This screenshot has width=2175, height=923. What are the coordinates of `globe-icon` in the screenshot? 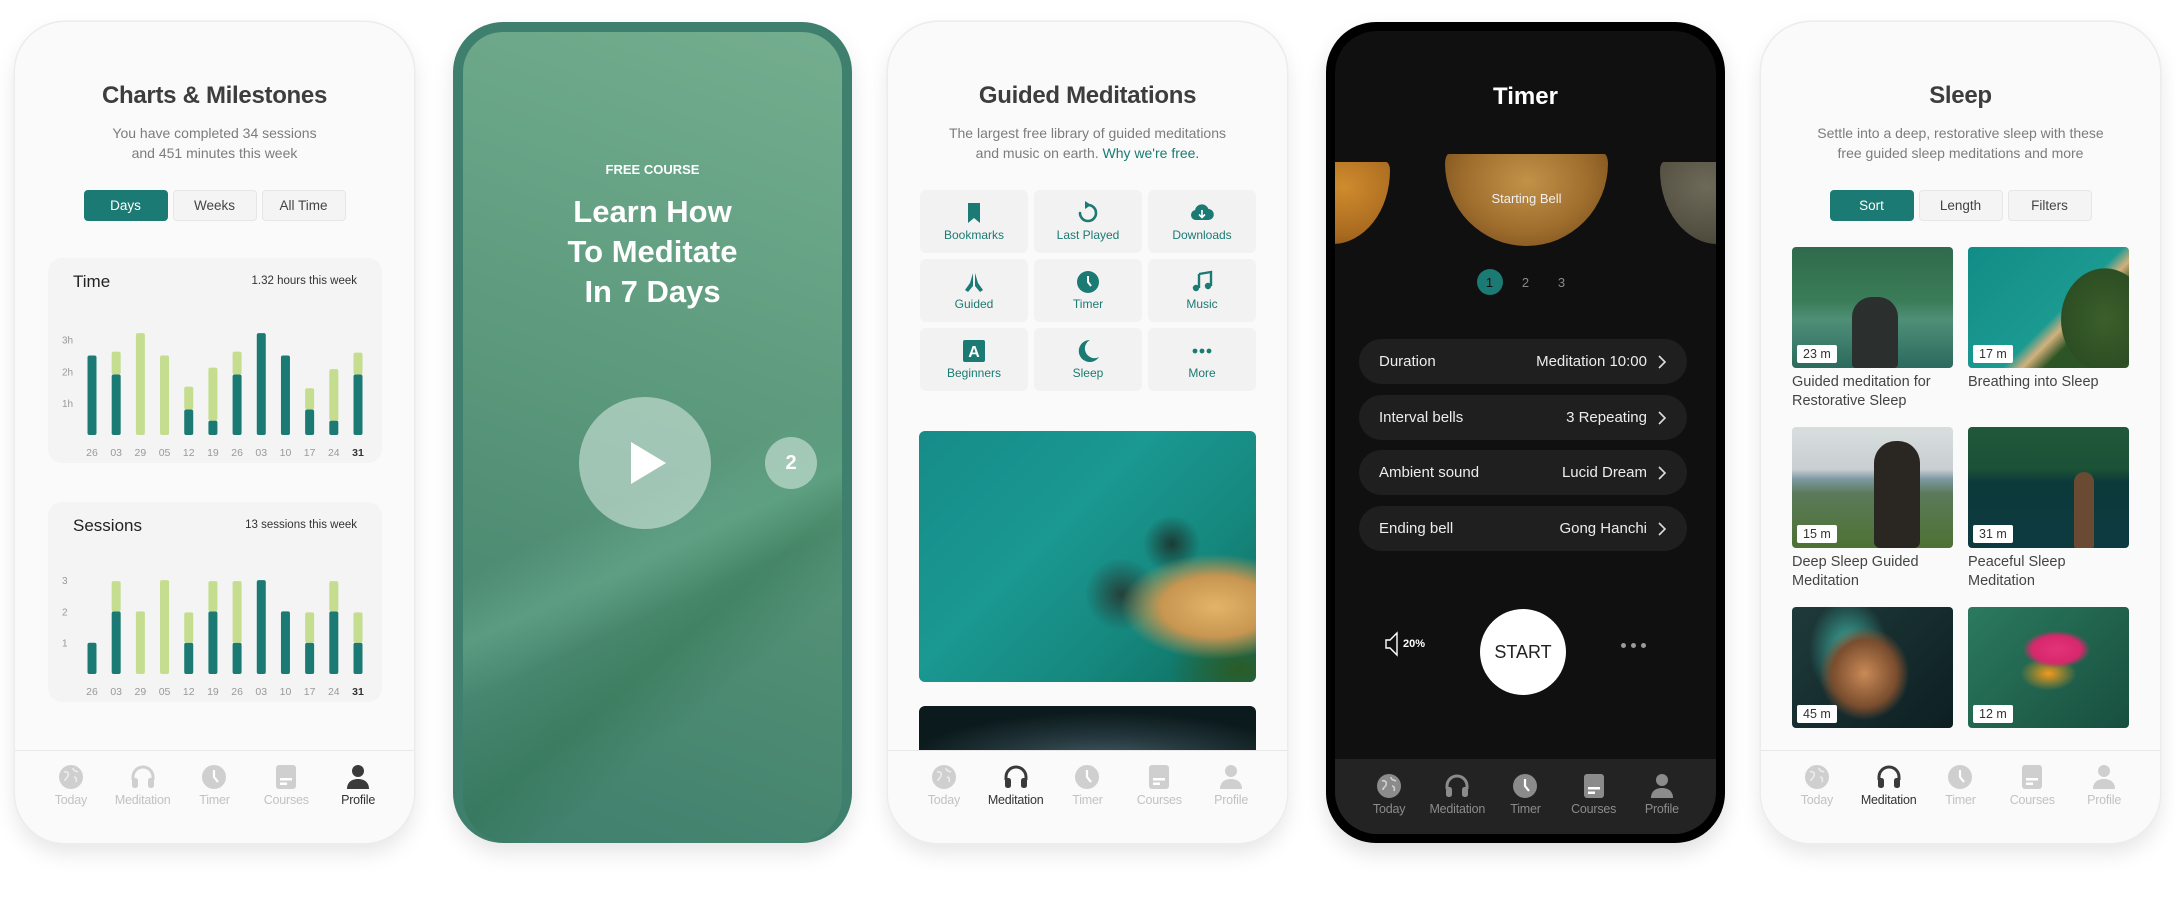 It's located at (943, 777).